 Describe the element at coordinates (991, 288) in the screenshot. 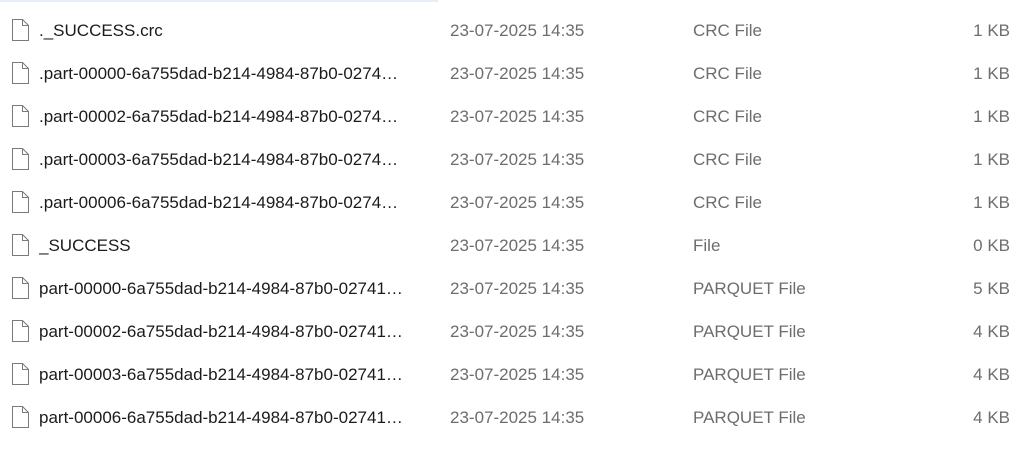

I see `file-size: 5 KB` at that location.